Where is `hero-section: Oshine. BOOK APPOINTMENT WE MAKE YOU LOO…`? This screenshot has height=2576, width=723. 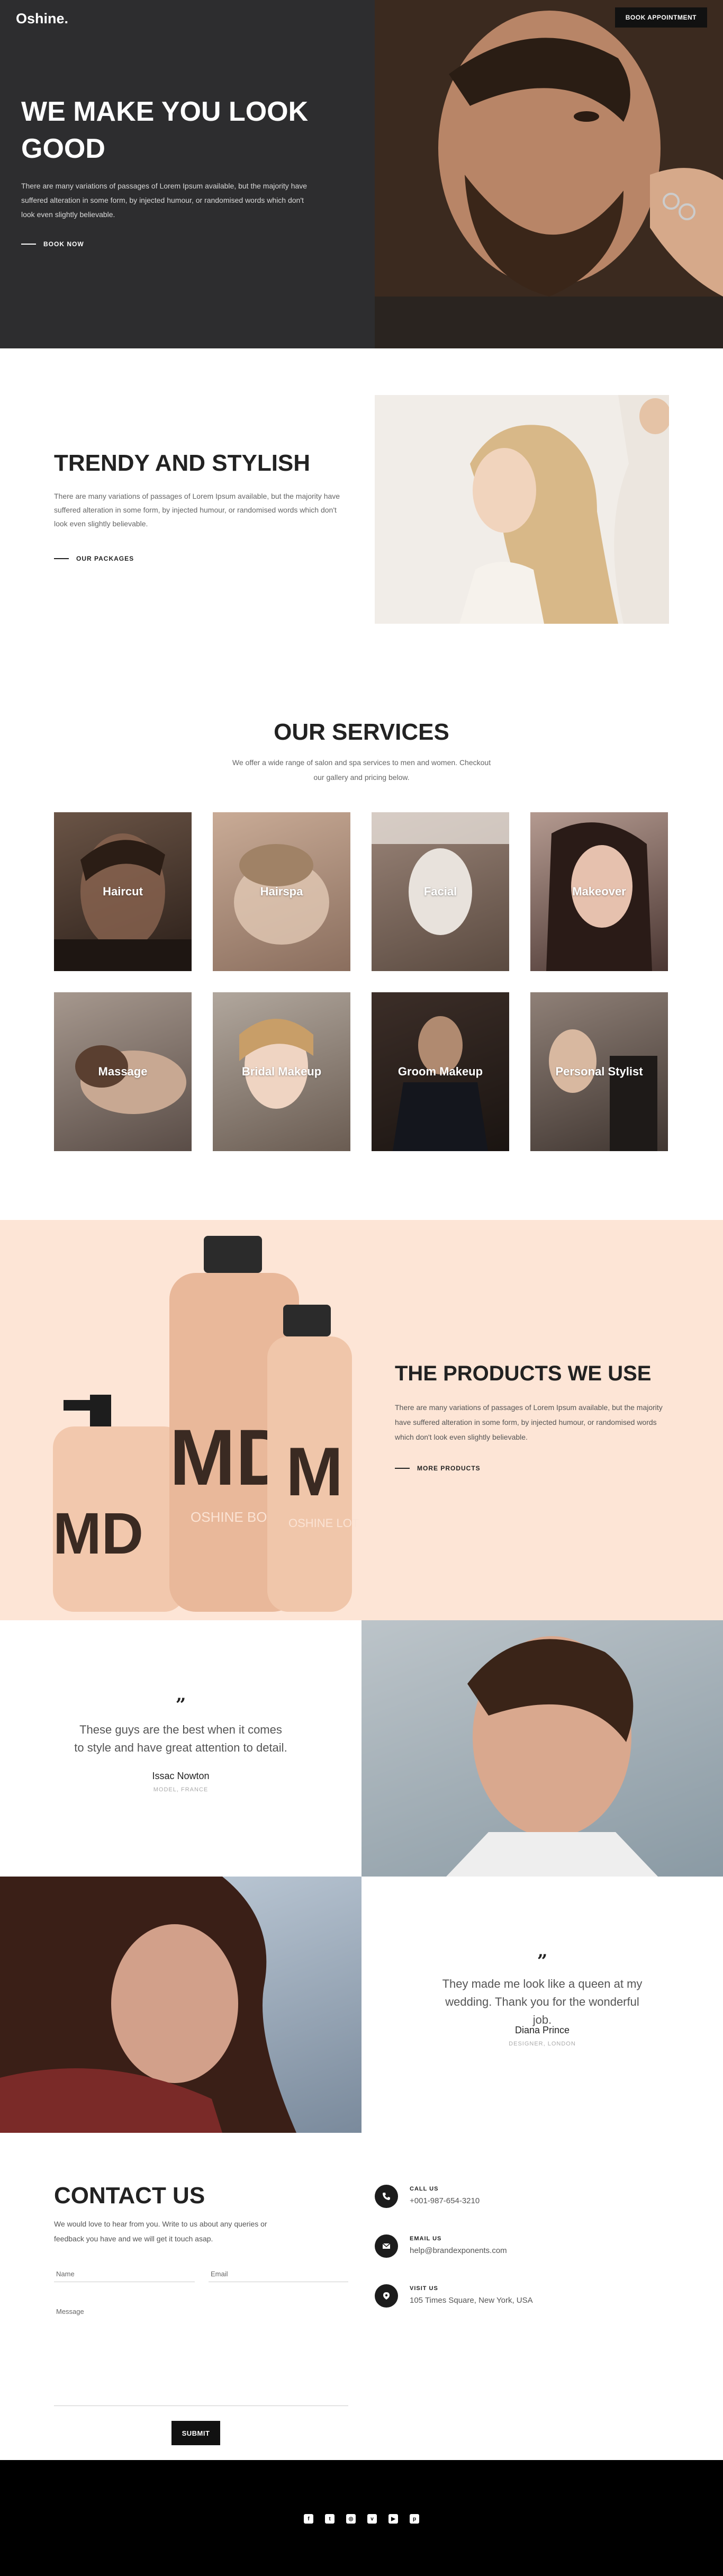 hero-section: Oshine. BOOK APPOINTMENT WE MAKE YOU LOO… is located at coordinates (361, 174).